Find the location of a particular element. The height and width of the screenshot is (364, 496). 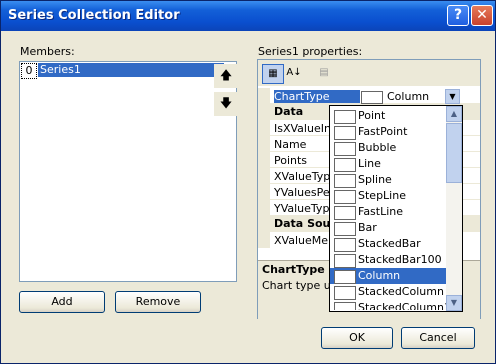

members-label: Members: is located at coordinates (47, 51).